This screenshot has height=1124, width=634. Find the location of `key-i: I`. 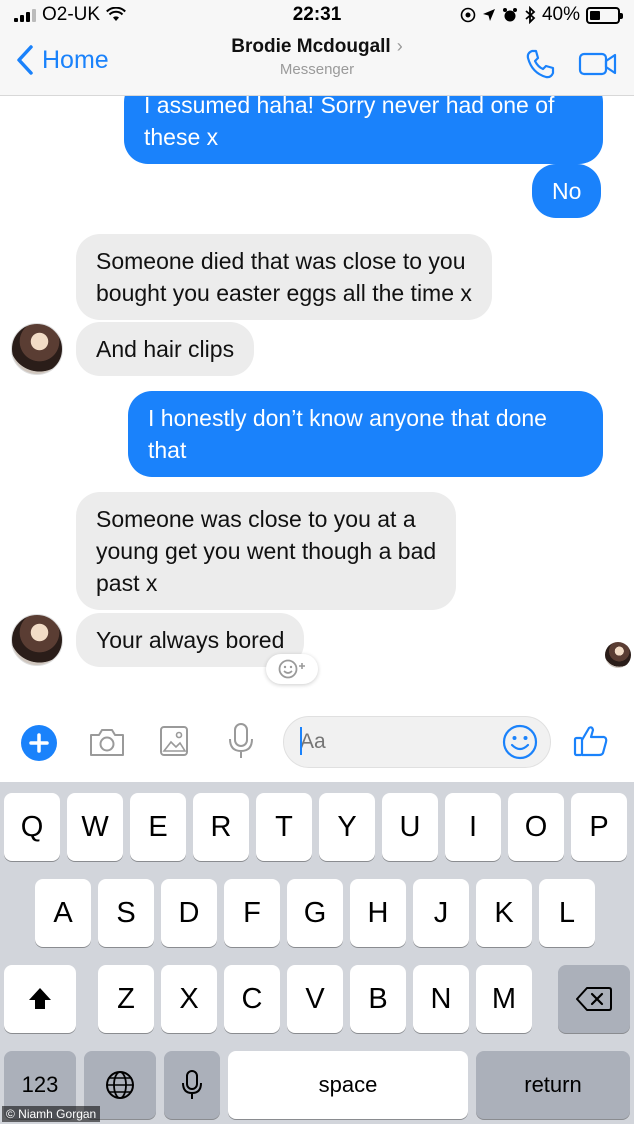

key-i: I is located at coordinates (473, 827).